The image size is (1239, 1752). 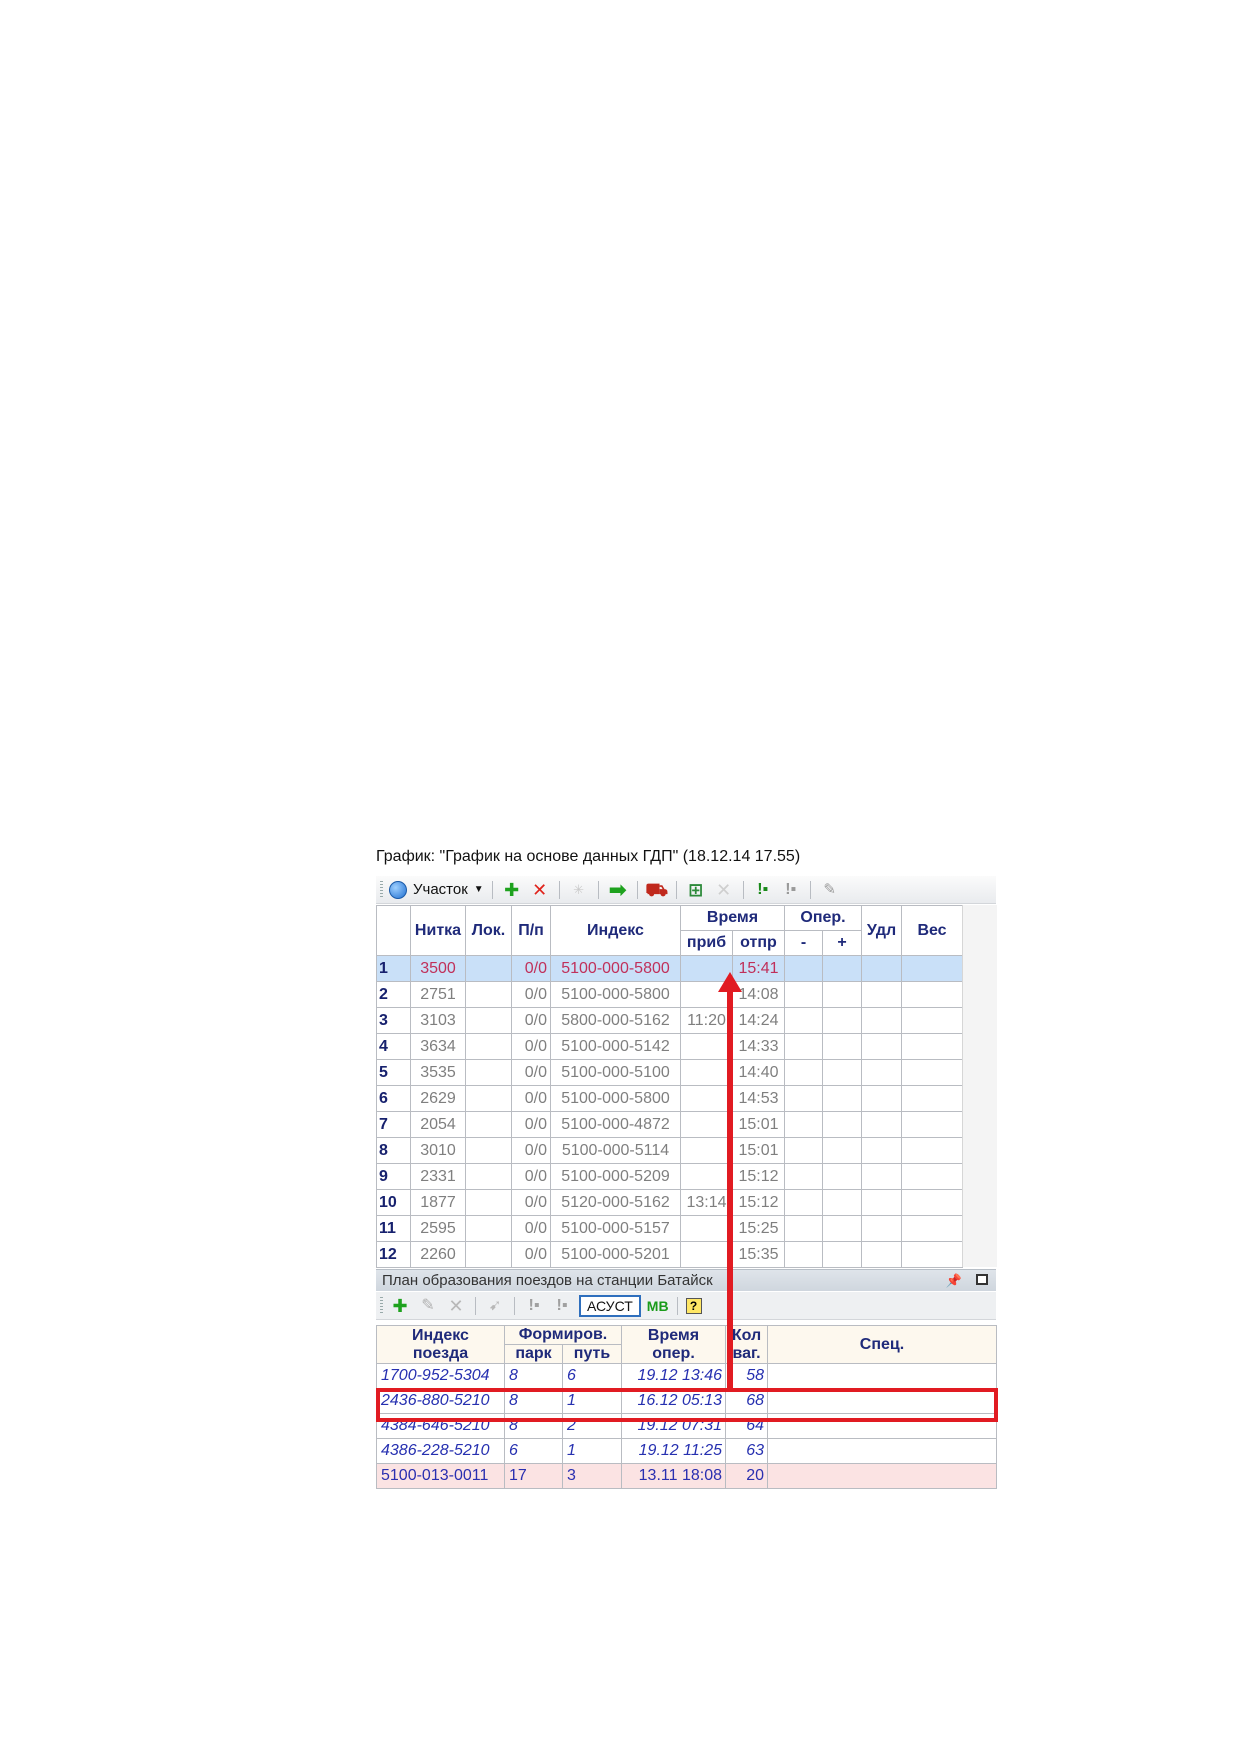 I want to click on table-row: 2436-880-5210 8 1 16.12 05:13 68, so click(x=686, y=1401).